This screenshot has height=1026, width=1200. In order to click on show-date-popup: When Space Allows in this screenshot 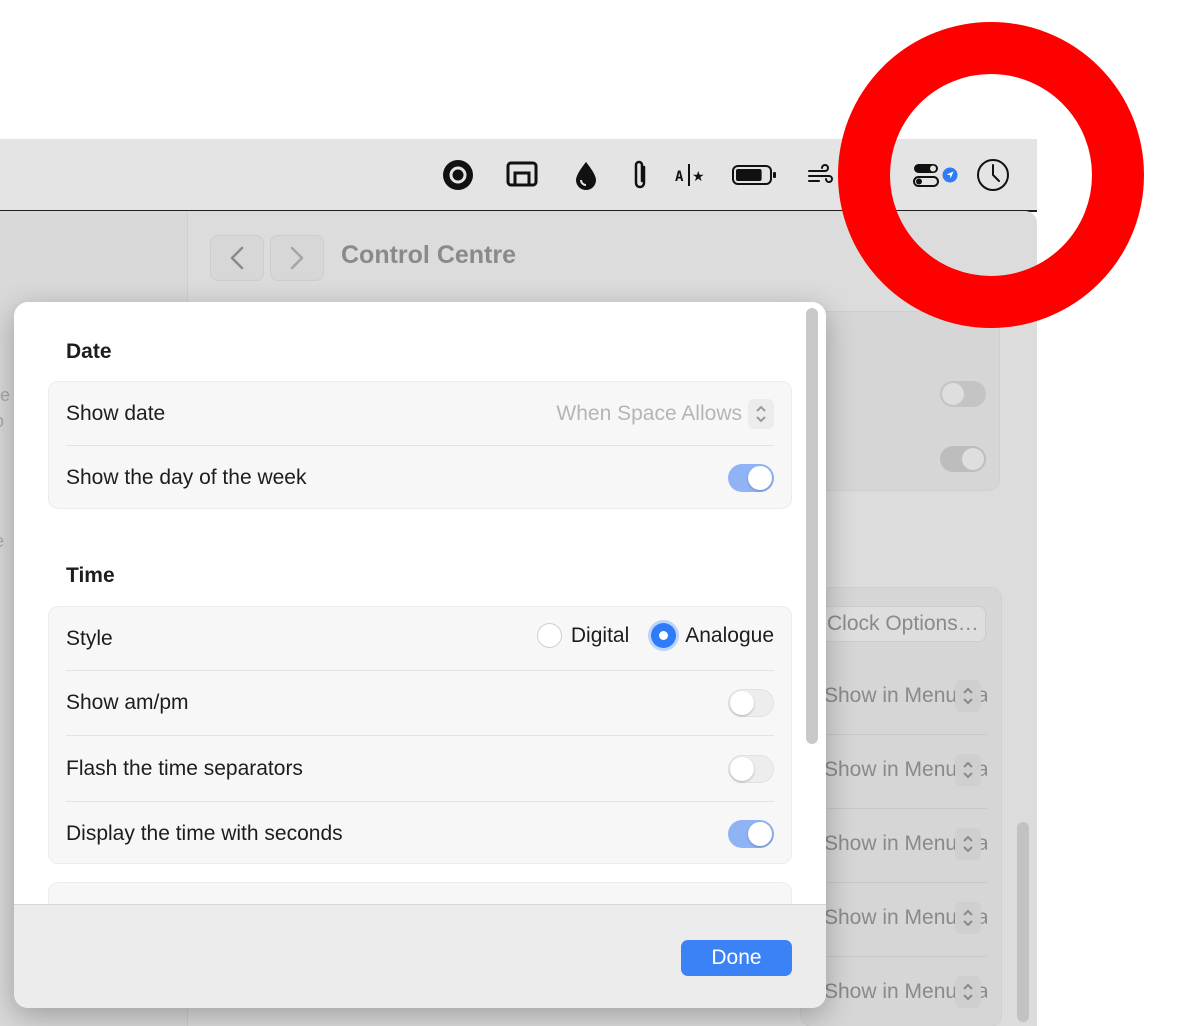, I will do `click(665, 414)`.